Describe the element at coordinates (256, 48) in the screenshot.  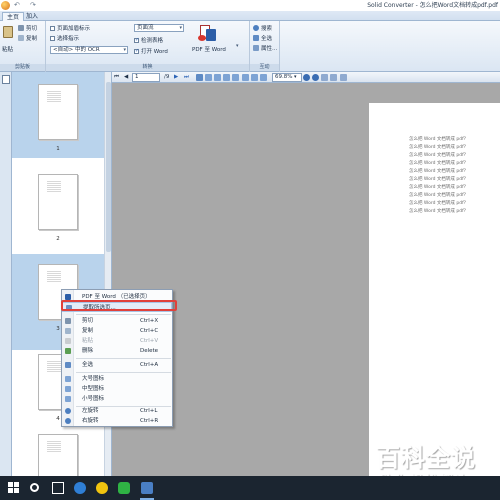
I see `properties-icon` at that location.